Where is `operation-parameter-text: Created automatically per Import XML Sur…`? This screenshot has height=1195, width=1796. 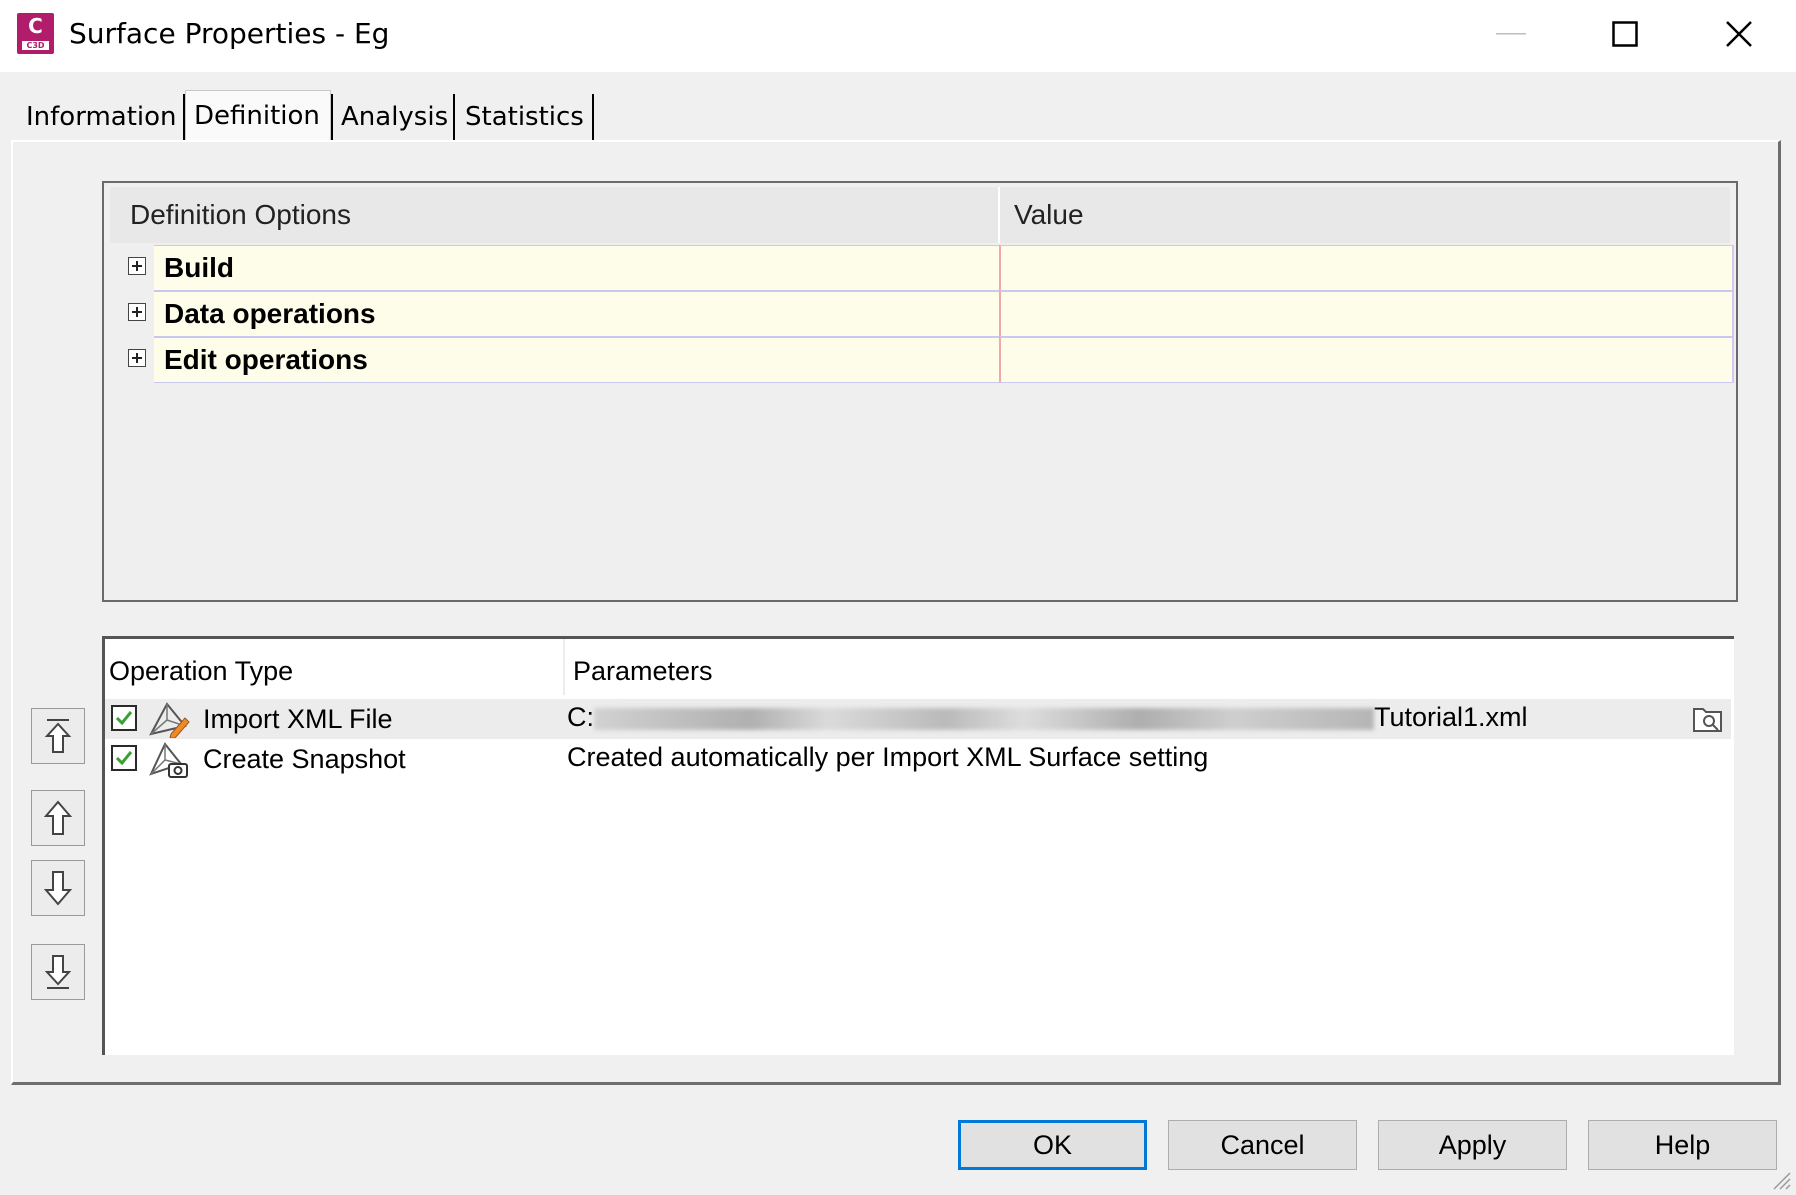 operation-parameter-text: Created automatically per Import XML Sur… is located at coordinates (888, 757).